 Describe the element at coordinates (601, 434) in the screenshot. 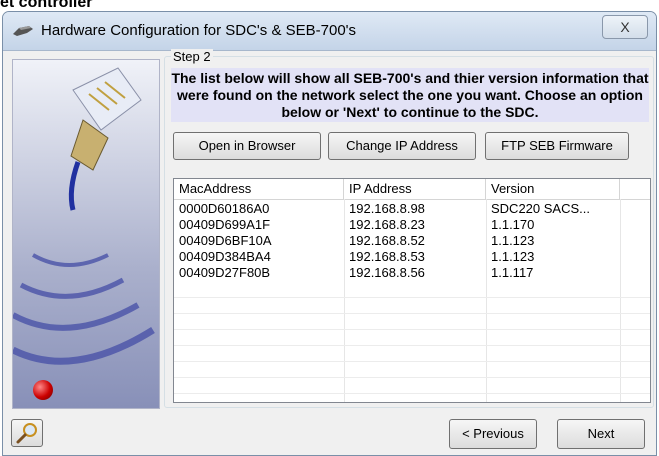

I see `next-button: Next` at that location.